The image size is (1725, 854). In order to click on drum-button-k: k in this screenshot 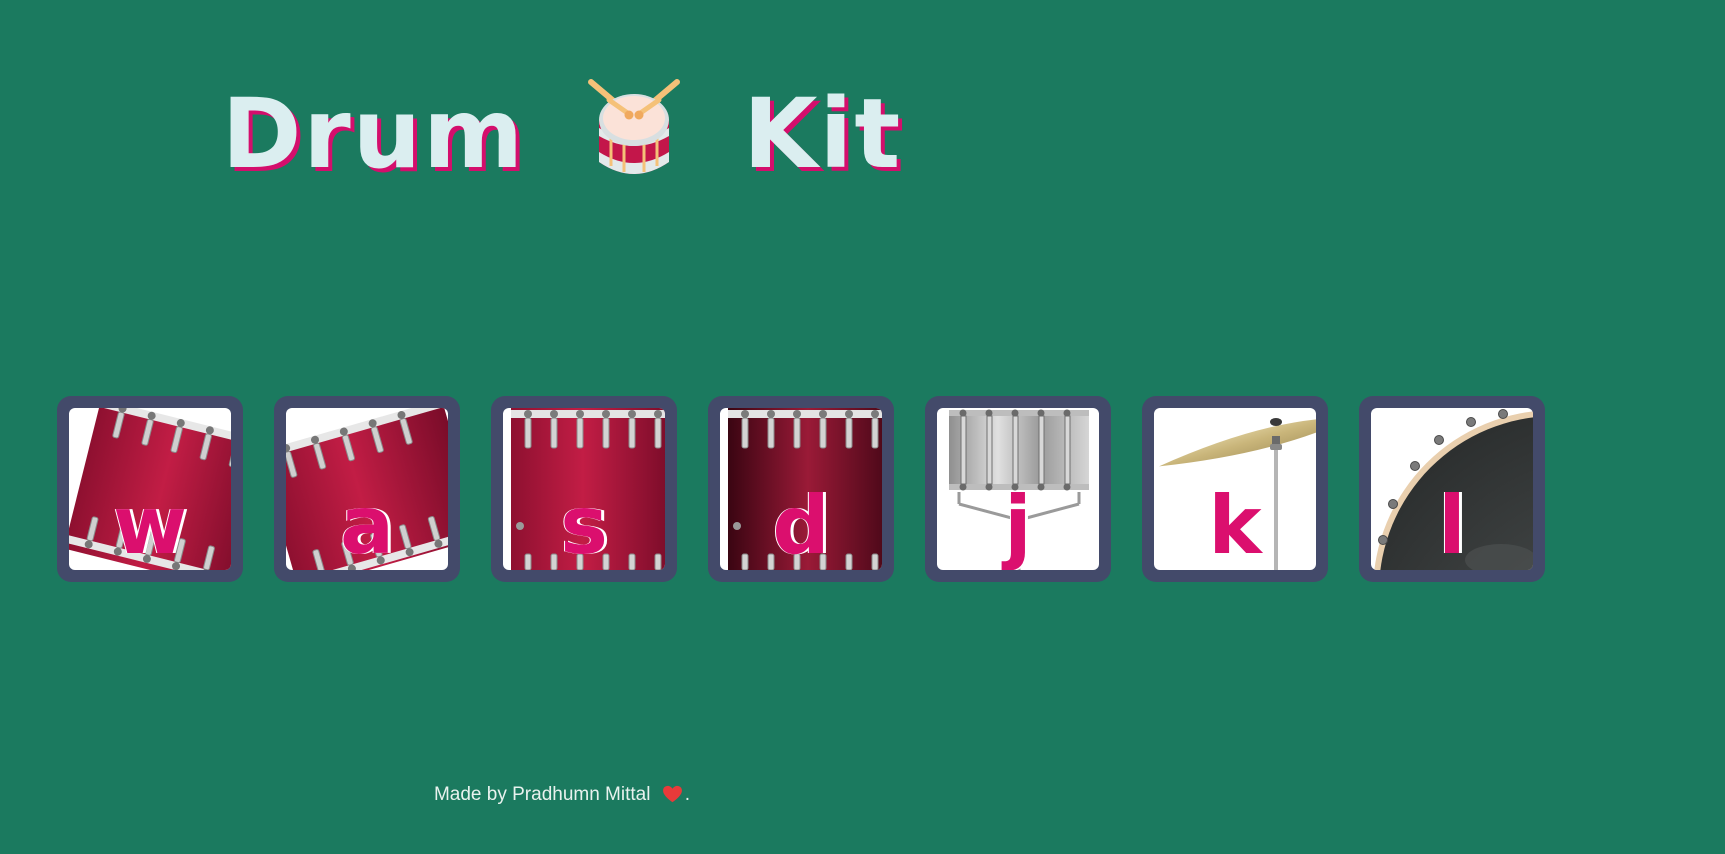, I will do `click(1235, 489)`.